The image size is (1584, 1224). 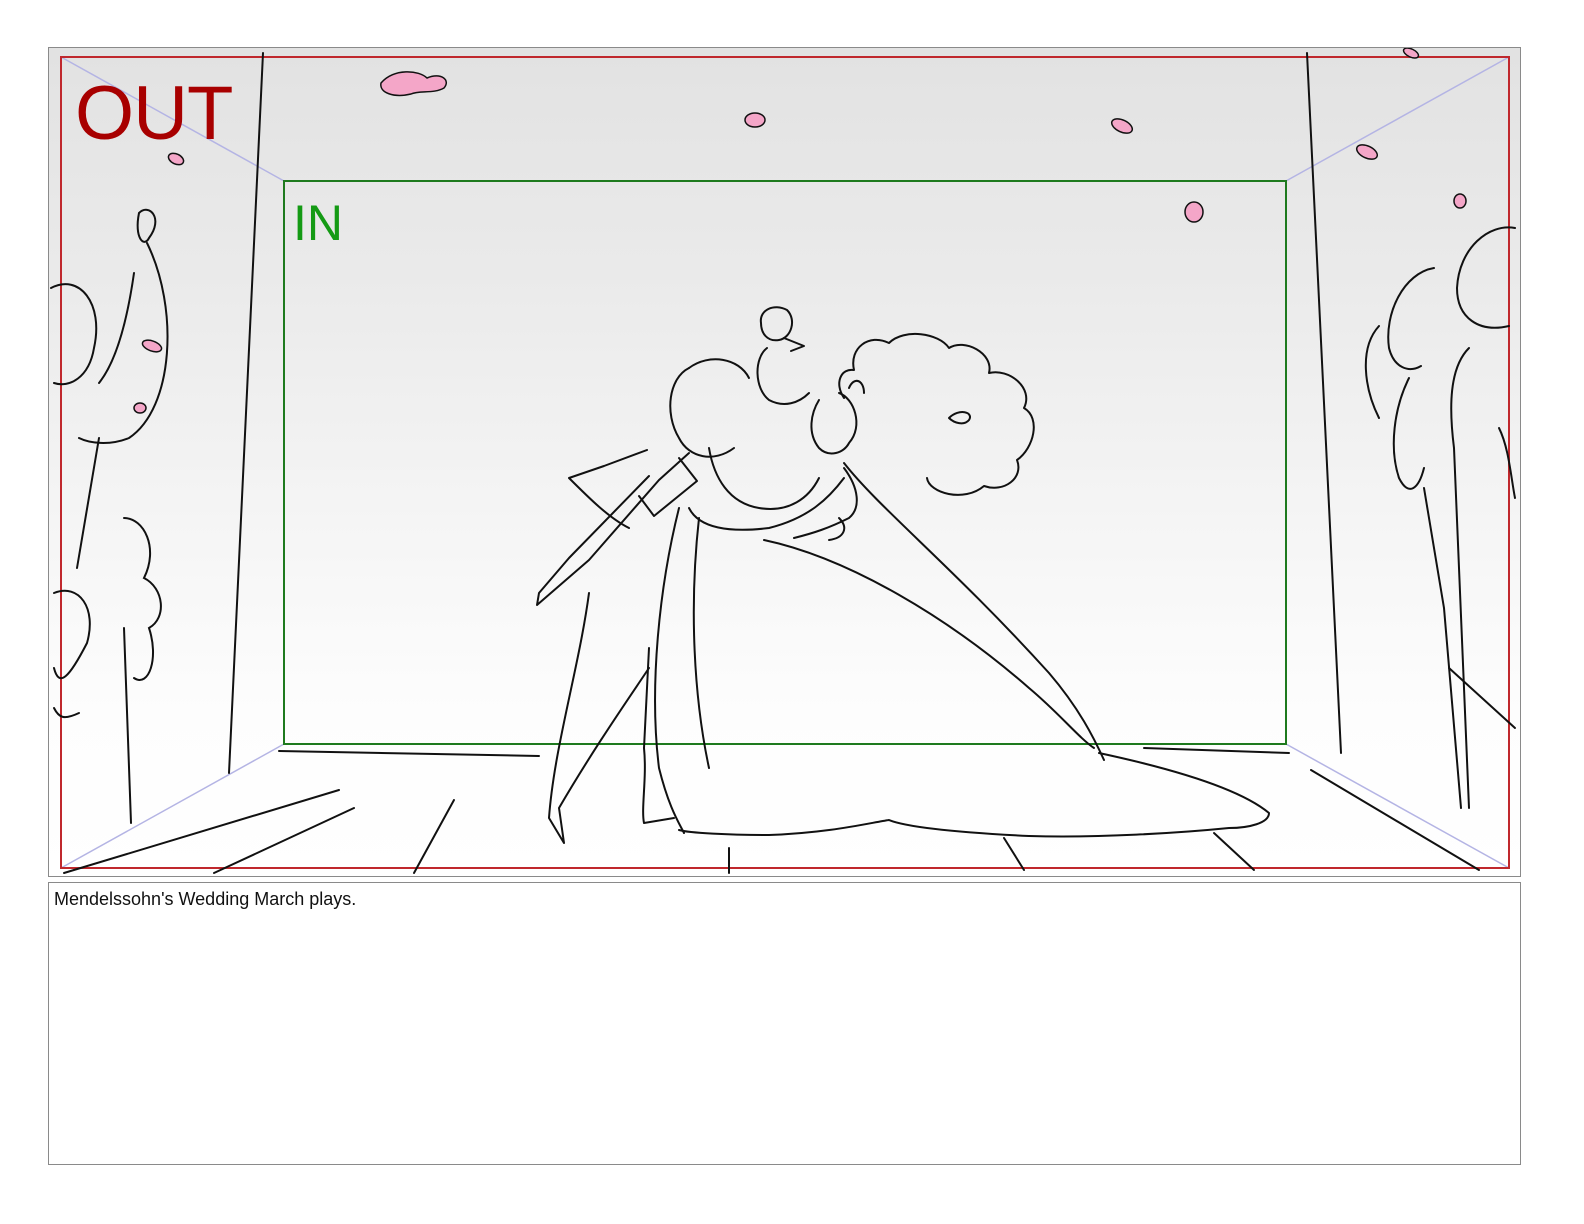 I want to click on in-frame-label: IN, so click(x=318, y=223).